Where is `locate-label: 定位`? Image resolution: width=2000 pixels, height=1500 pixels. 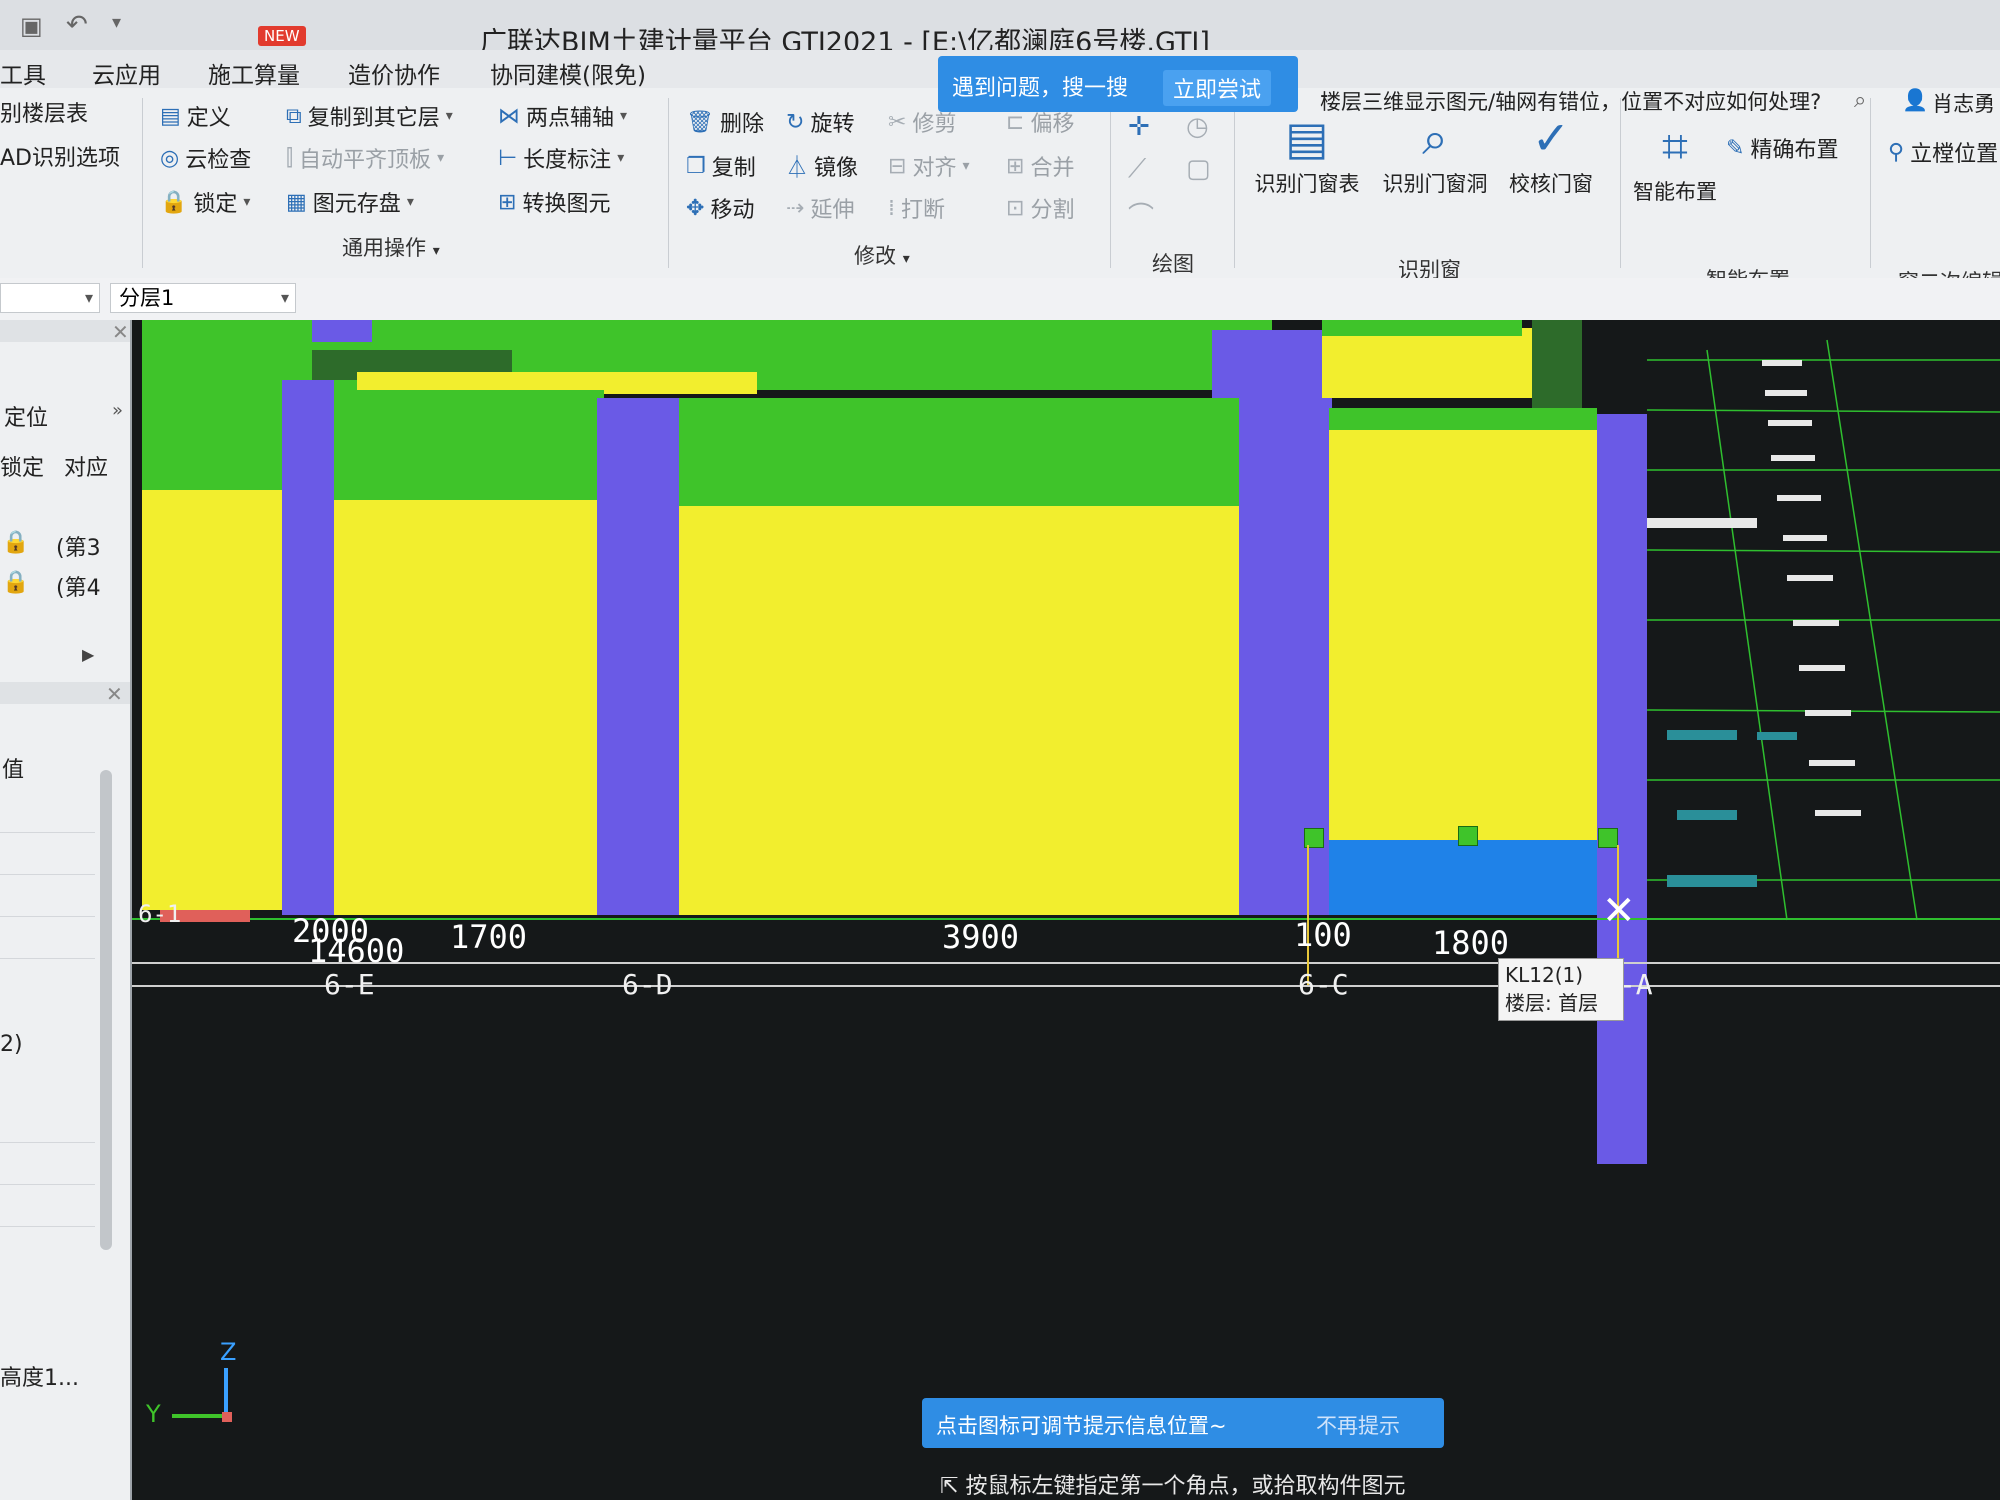 locate-label: 定位 is located at coordinates (26, 416).